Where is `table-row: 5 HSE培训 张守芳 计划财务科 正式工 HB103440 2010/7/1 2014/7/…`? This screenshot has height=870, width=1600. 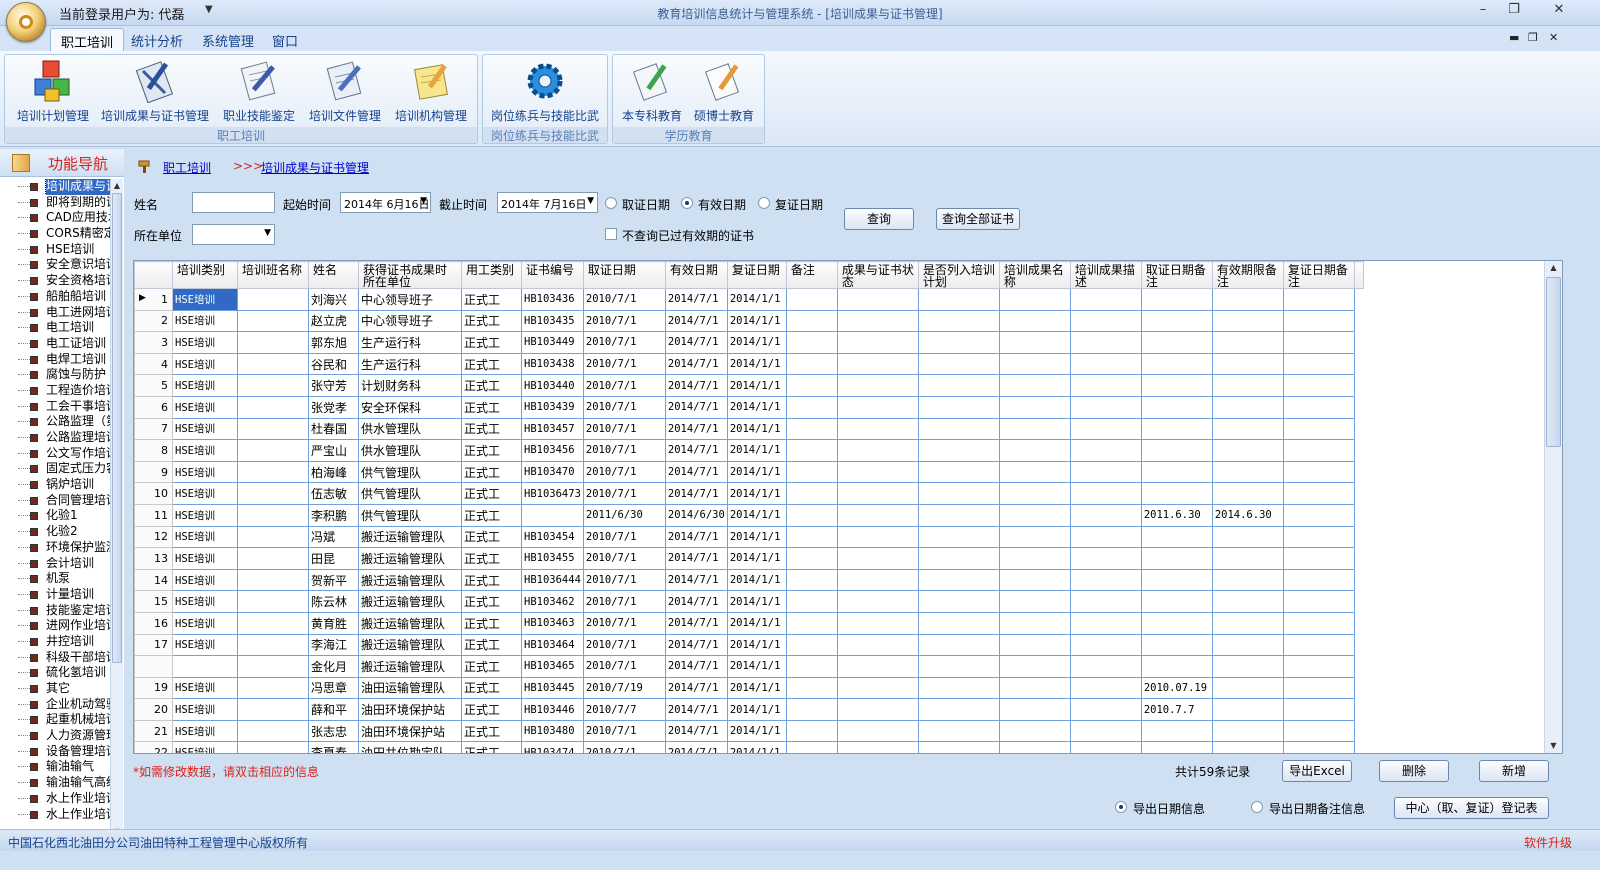
table-row: 5 HSE培训 张守芳 计划财务科 正式工 HB103440 2010/7/1 2014/7/… is located at coordinates (749, 385).